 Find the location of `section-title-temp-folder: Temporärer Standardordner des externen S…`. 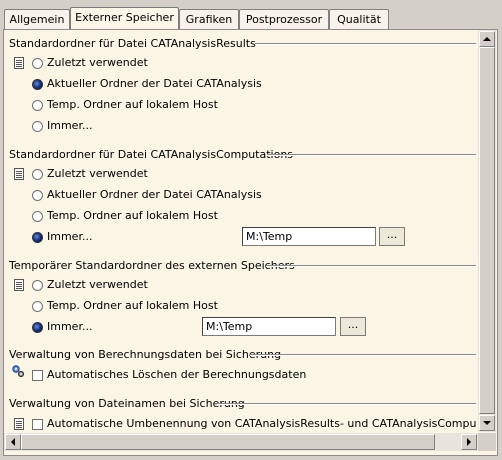

section-title-temp-folder: Temporärer Standardordner des externen S… is located at coordinates (152, 265).